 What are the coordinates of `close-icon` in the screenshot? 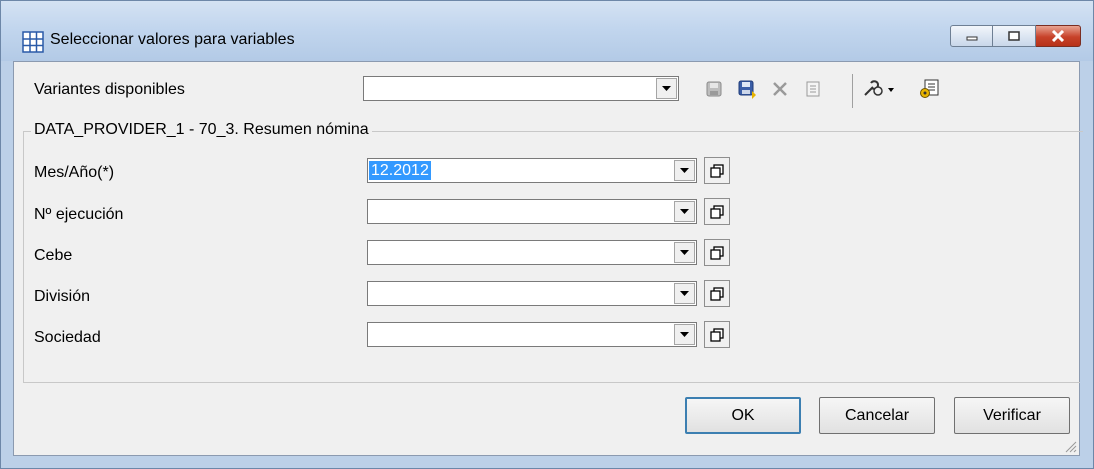 It's located at (1058, 36).